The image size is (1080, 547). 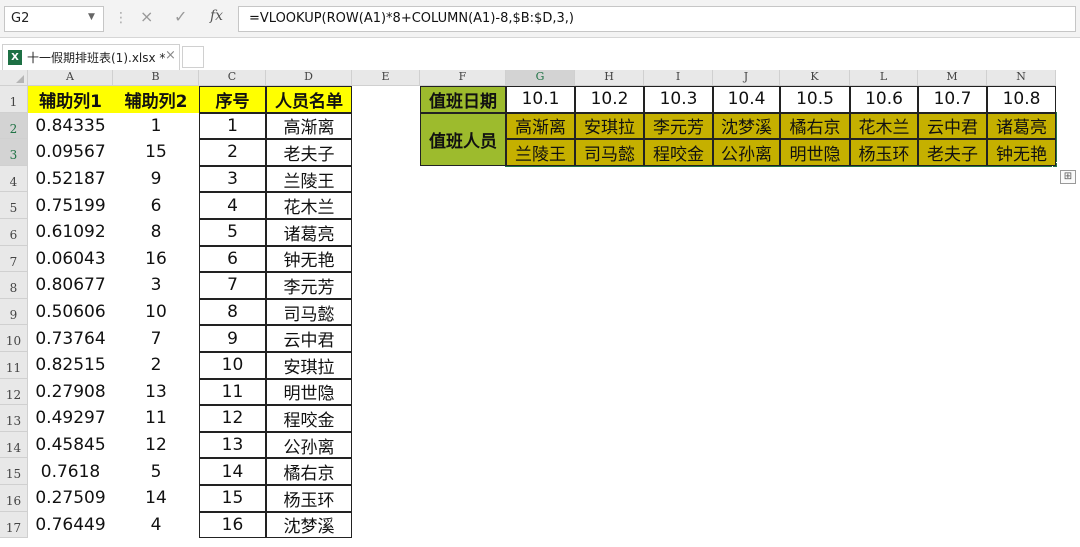 I want to click on staff-cell: 沈梦溪, so click(x=746, y=126).